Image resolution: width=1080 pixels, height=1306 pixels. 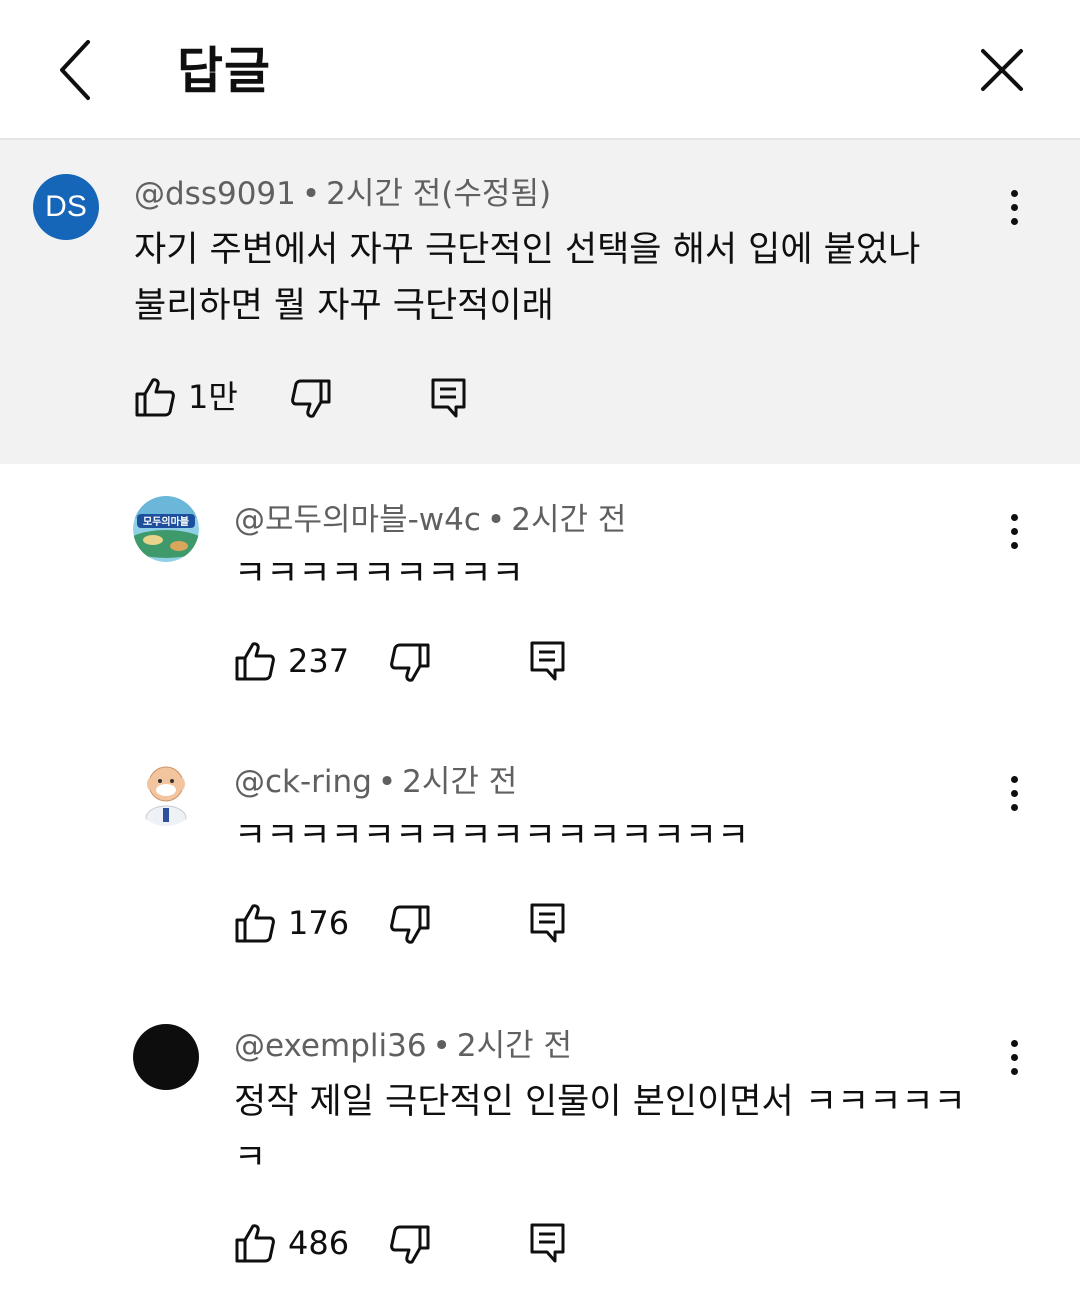 I want to click on comment-meta: @dss9091 • 2시간 전(수정됨), so click(x=342, y=194).